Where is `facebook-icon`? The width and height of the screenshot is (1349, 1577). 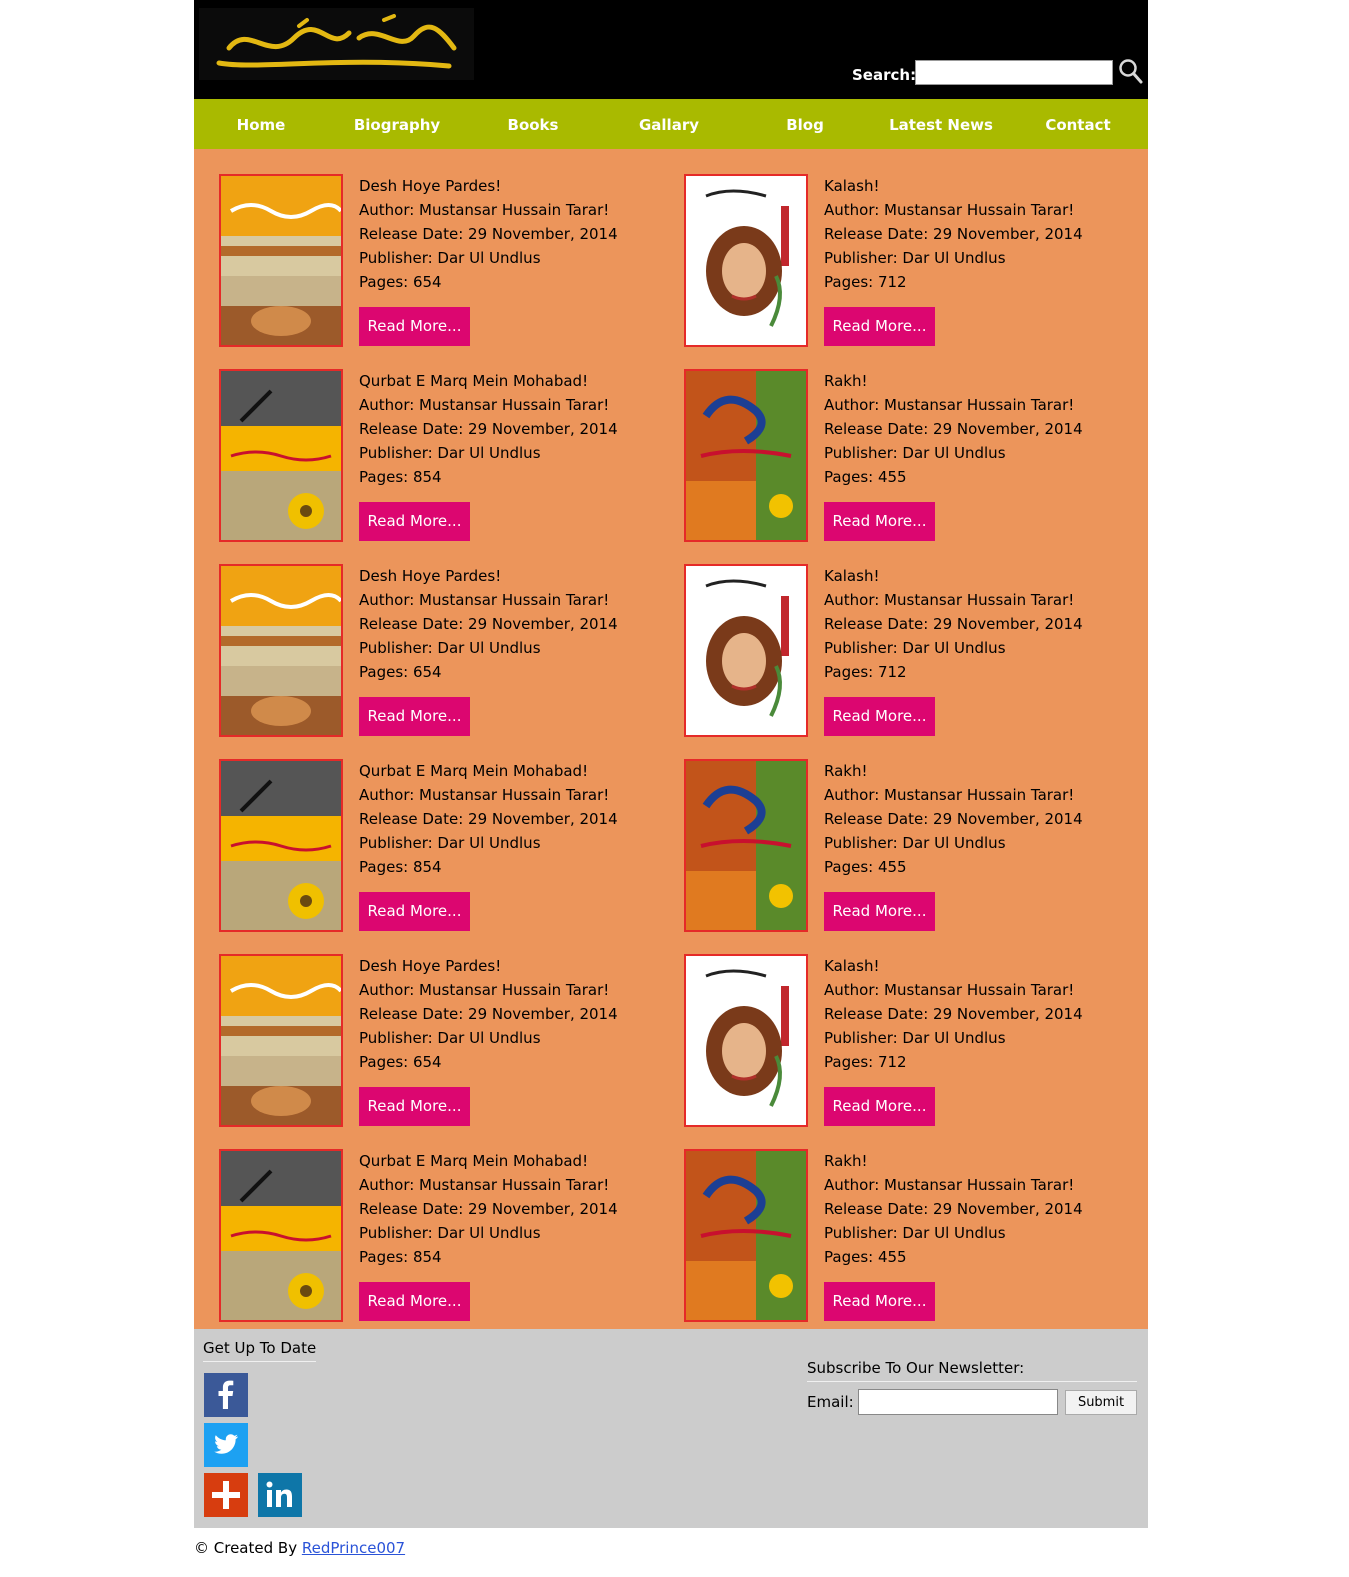 facebook-icon is located at coordinates (226, 1395).